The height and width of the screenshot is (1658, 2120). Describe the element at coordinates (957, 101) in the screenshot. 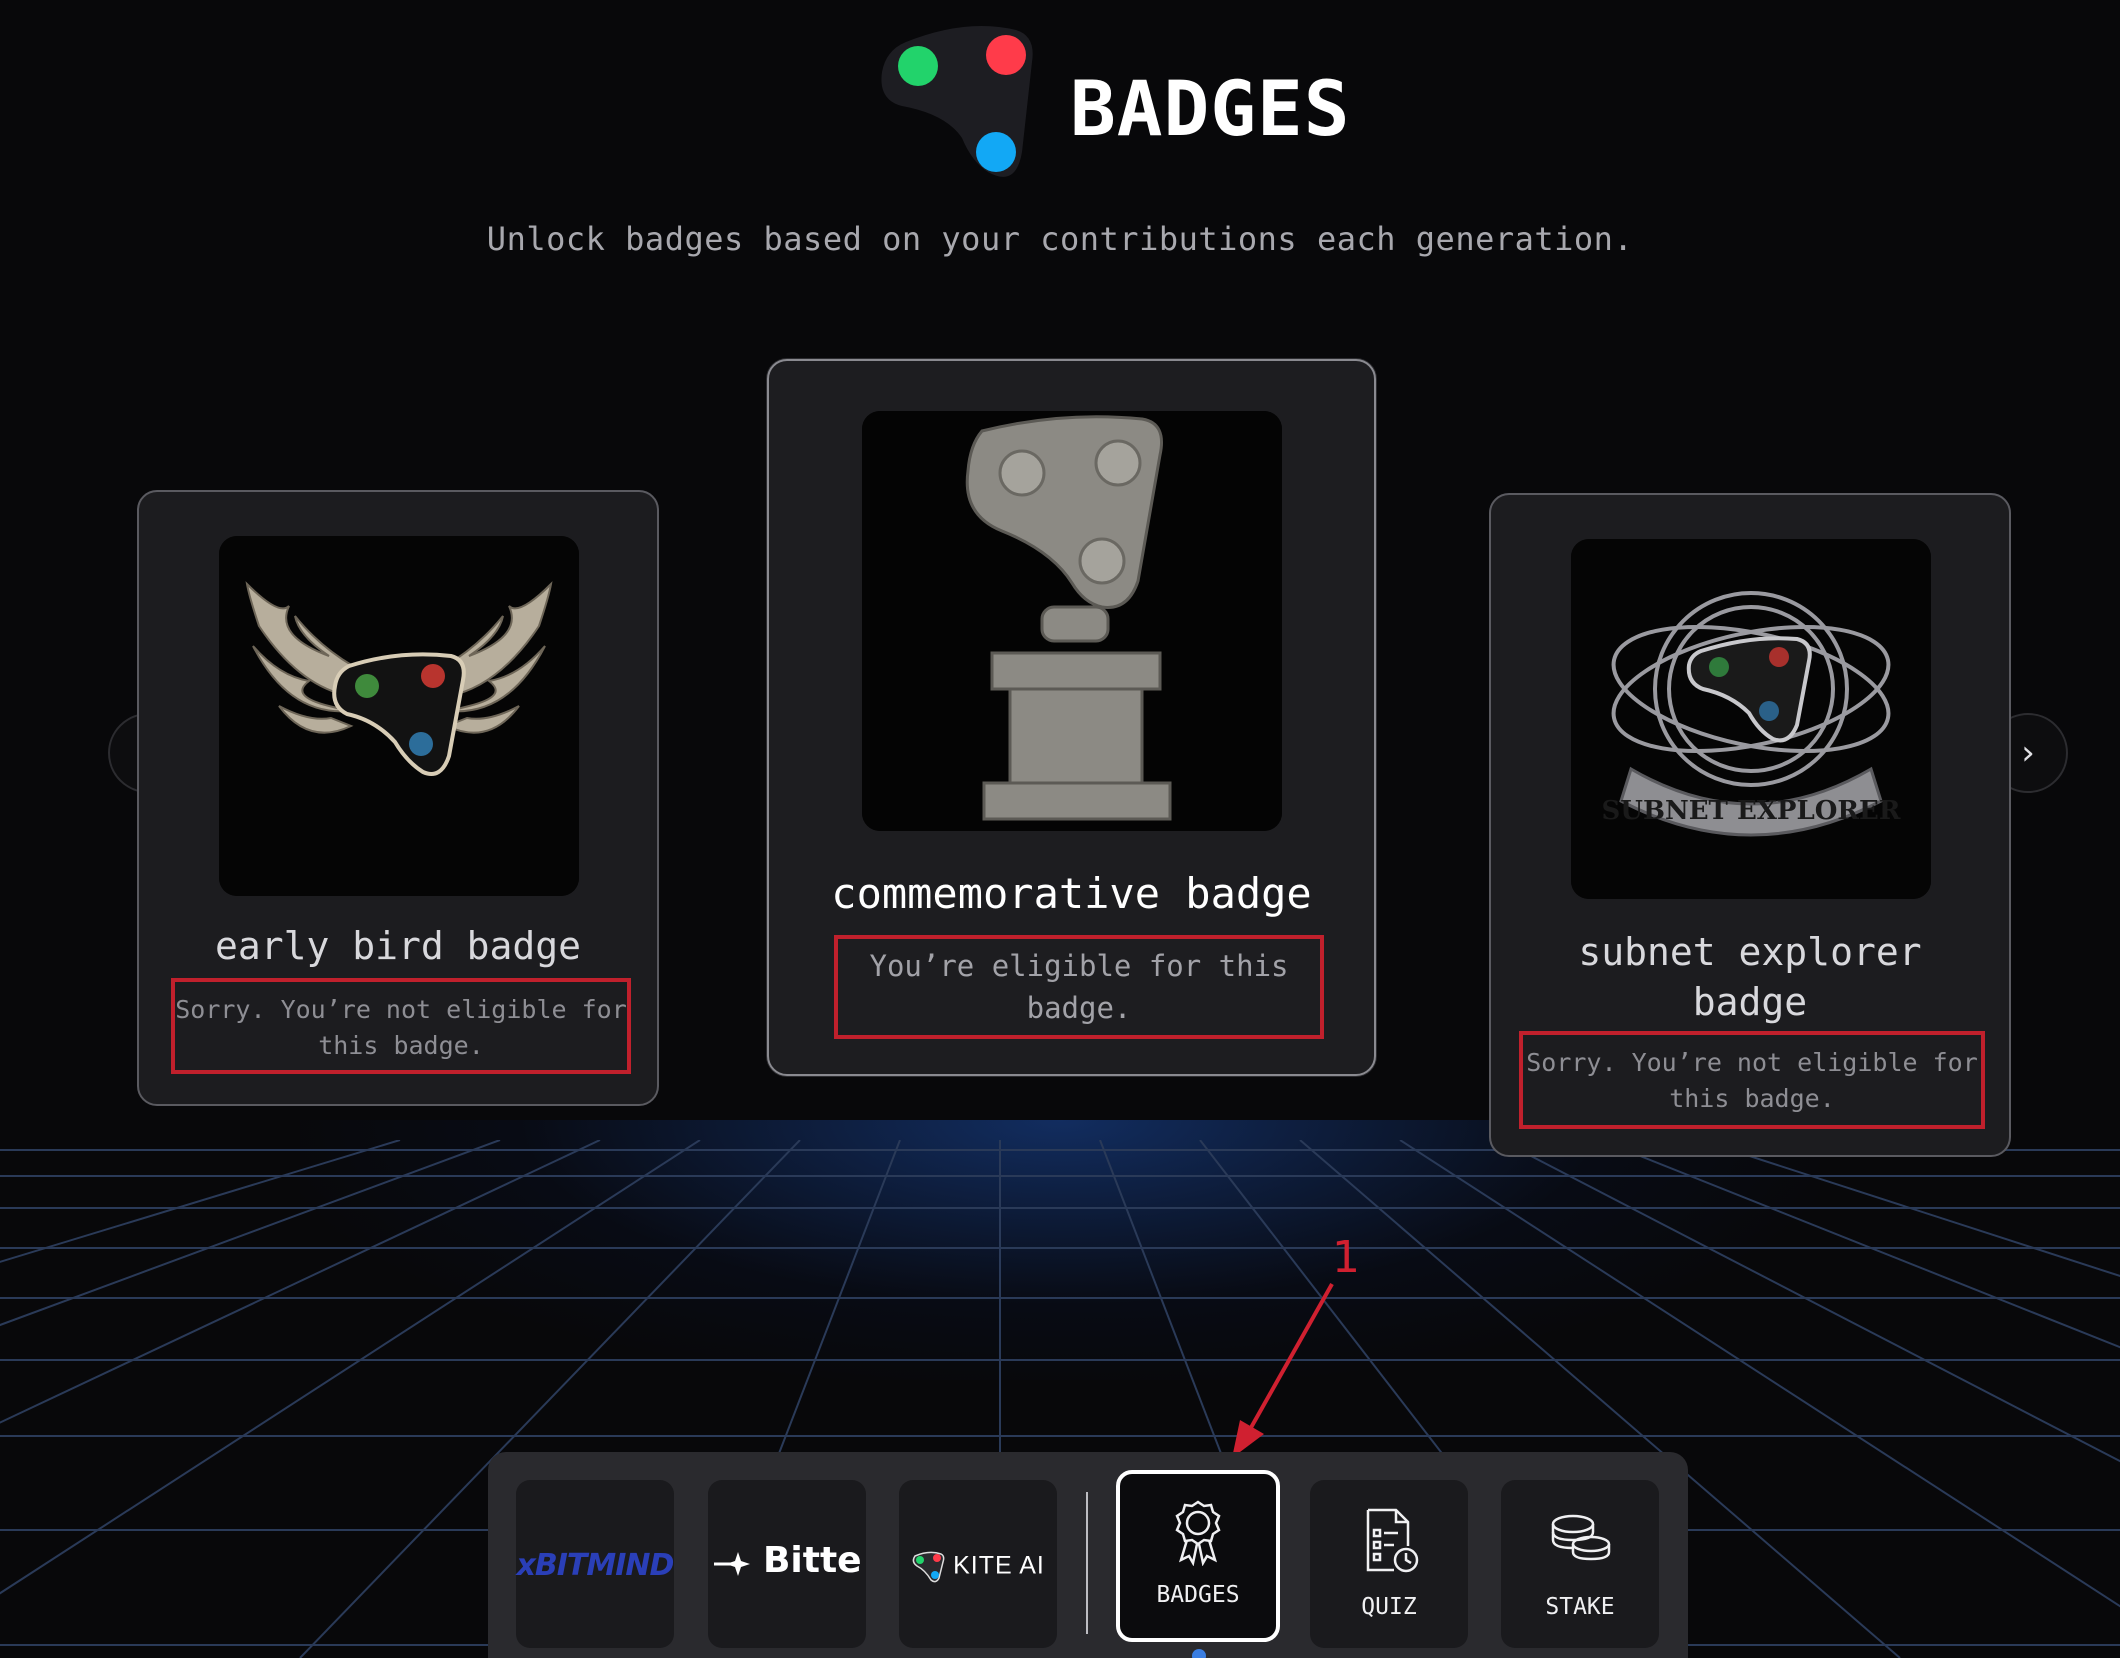

I see `app-logo` at that location.